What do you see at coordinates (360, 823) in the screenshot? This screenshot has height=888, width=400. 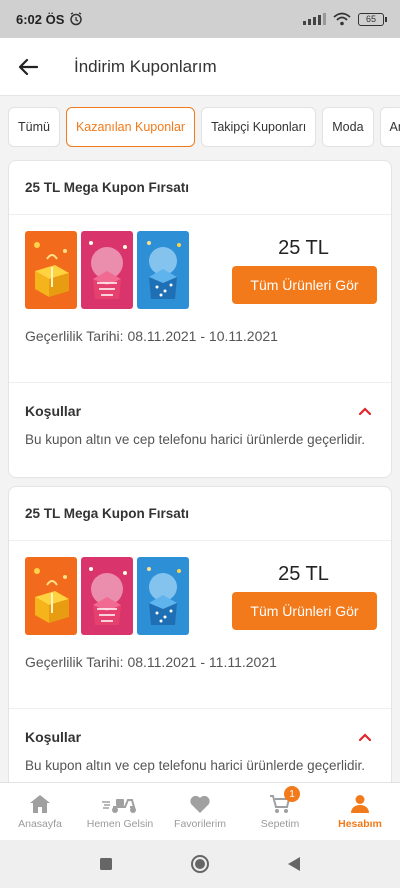 I see `nav-label: Hesabım` at bounding box center [360, 823].